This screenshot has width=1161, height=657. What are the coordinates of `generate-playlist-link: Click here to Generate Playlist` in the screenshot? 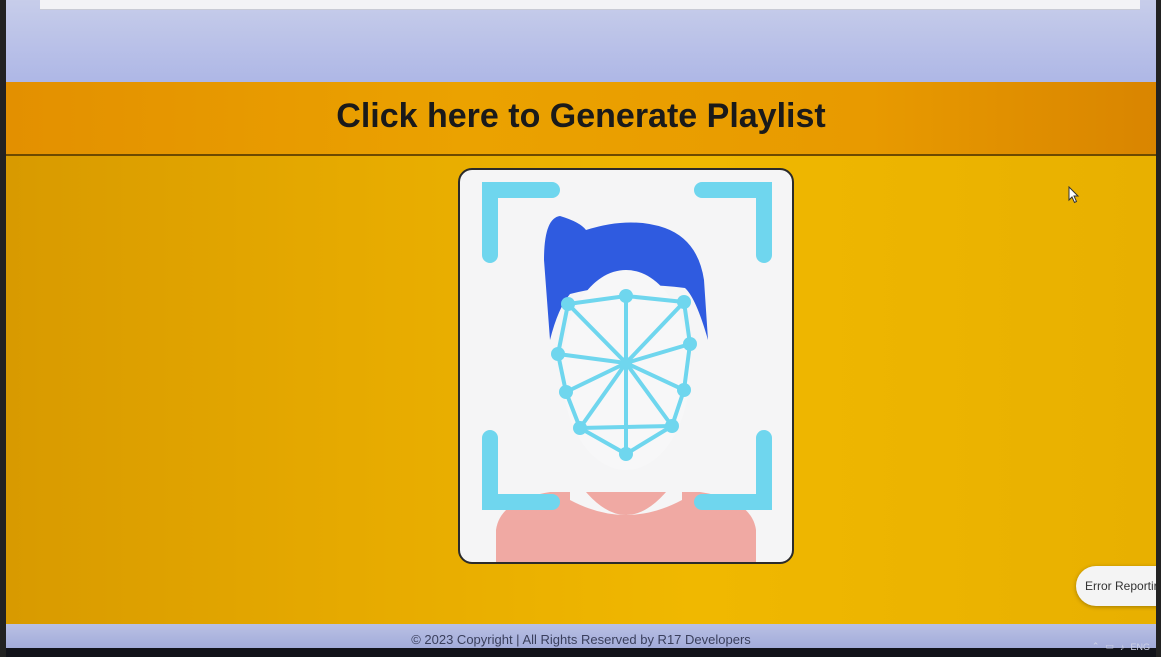 It's located at (580, 116).